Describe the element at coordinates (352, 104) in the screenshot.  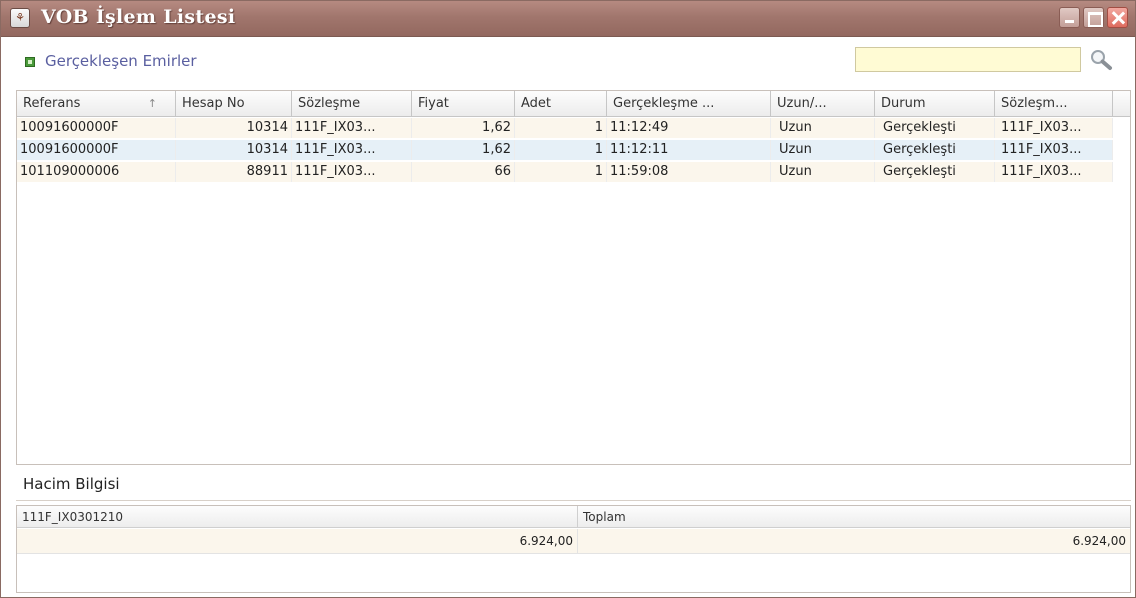
I see `col-header-sozlesme: Sözleşme` at that location.